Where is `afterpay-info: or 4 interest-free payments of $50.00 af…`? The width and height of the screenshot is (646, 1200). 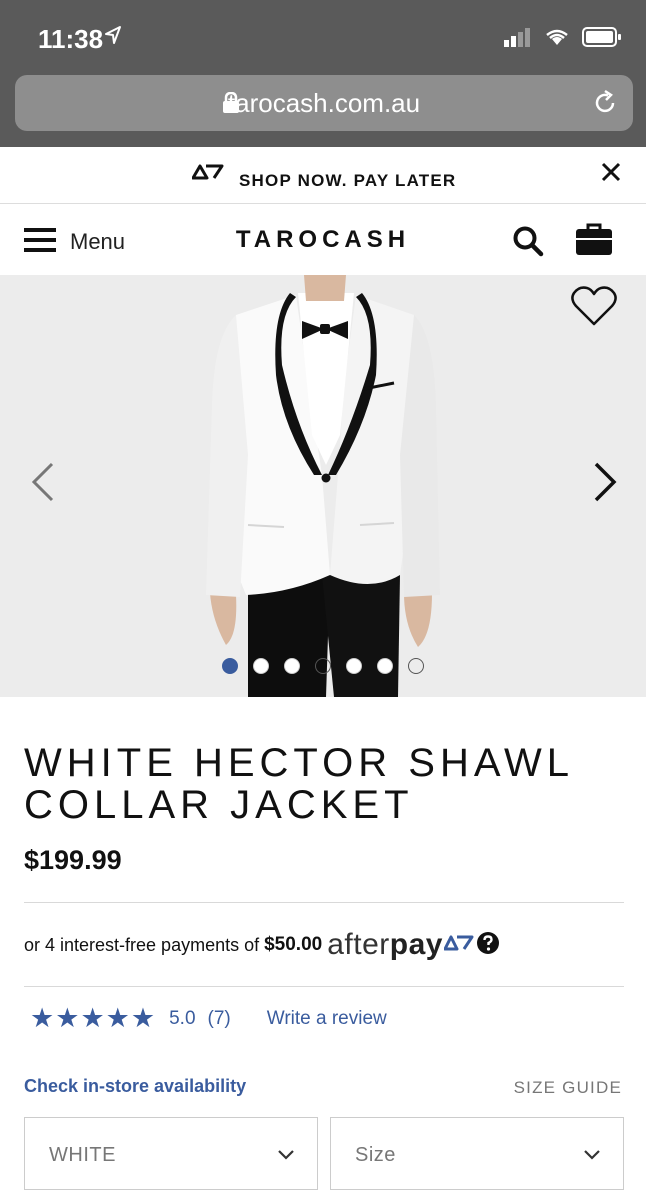
afterpay-info: or 4 interest-free payments of $50.00 af… is located at coordinates (262, 945).